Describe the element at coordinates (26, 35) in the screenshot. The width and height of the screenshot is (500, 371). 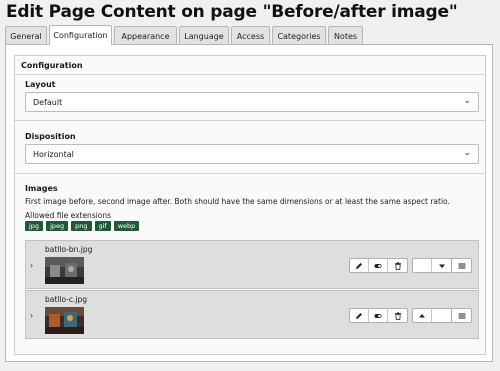
I see `tab-general: General` at that location.